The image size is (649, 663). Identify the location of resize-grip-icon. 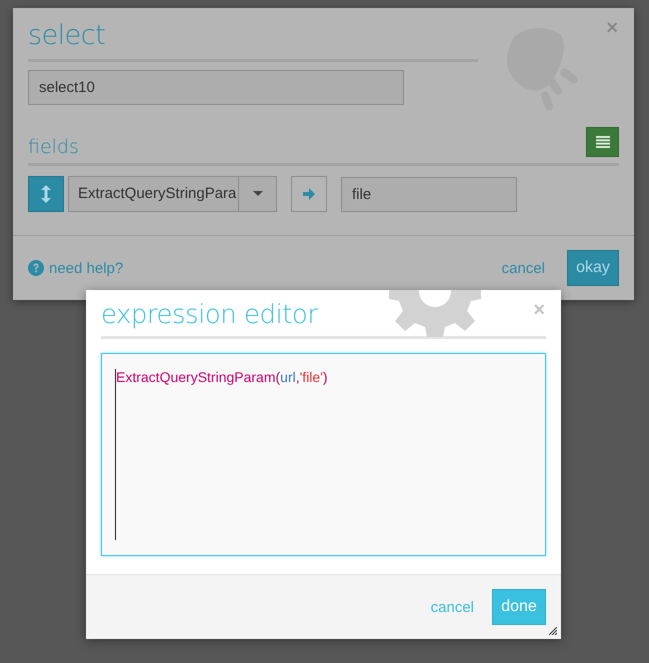
(553, 631).